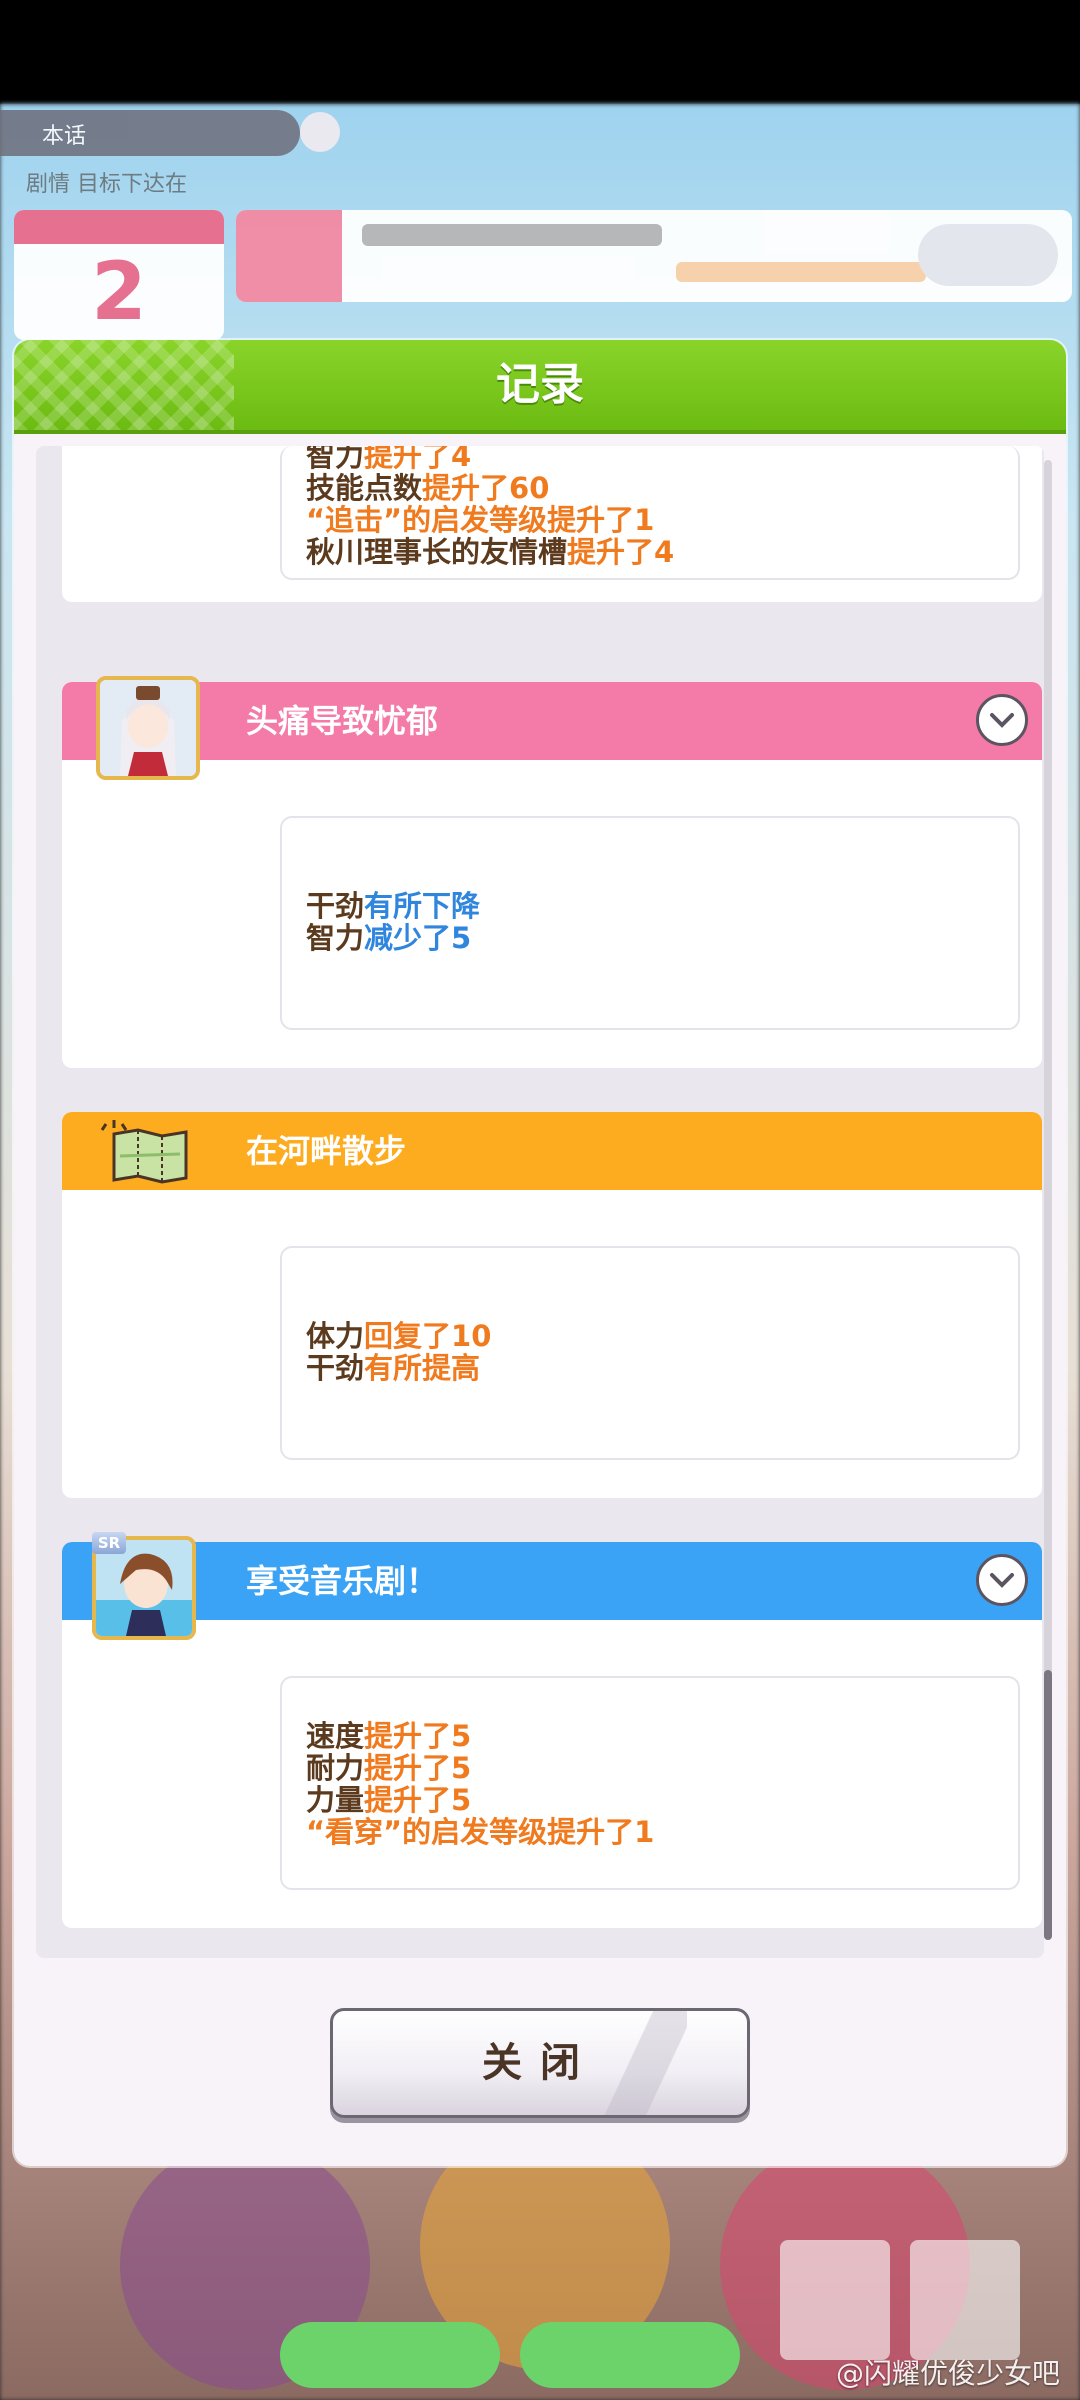 This screenshot has width=1080, height=2400. What do you see at coordinates (326, 1151) in the screenshot?
I see `event-title: 在河畔散步` at bounding box center [326, 1151].